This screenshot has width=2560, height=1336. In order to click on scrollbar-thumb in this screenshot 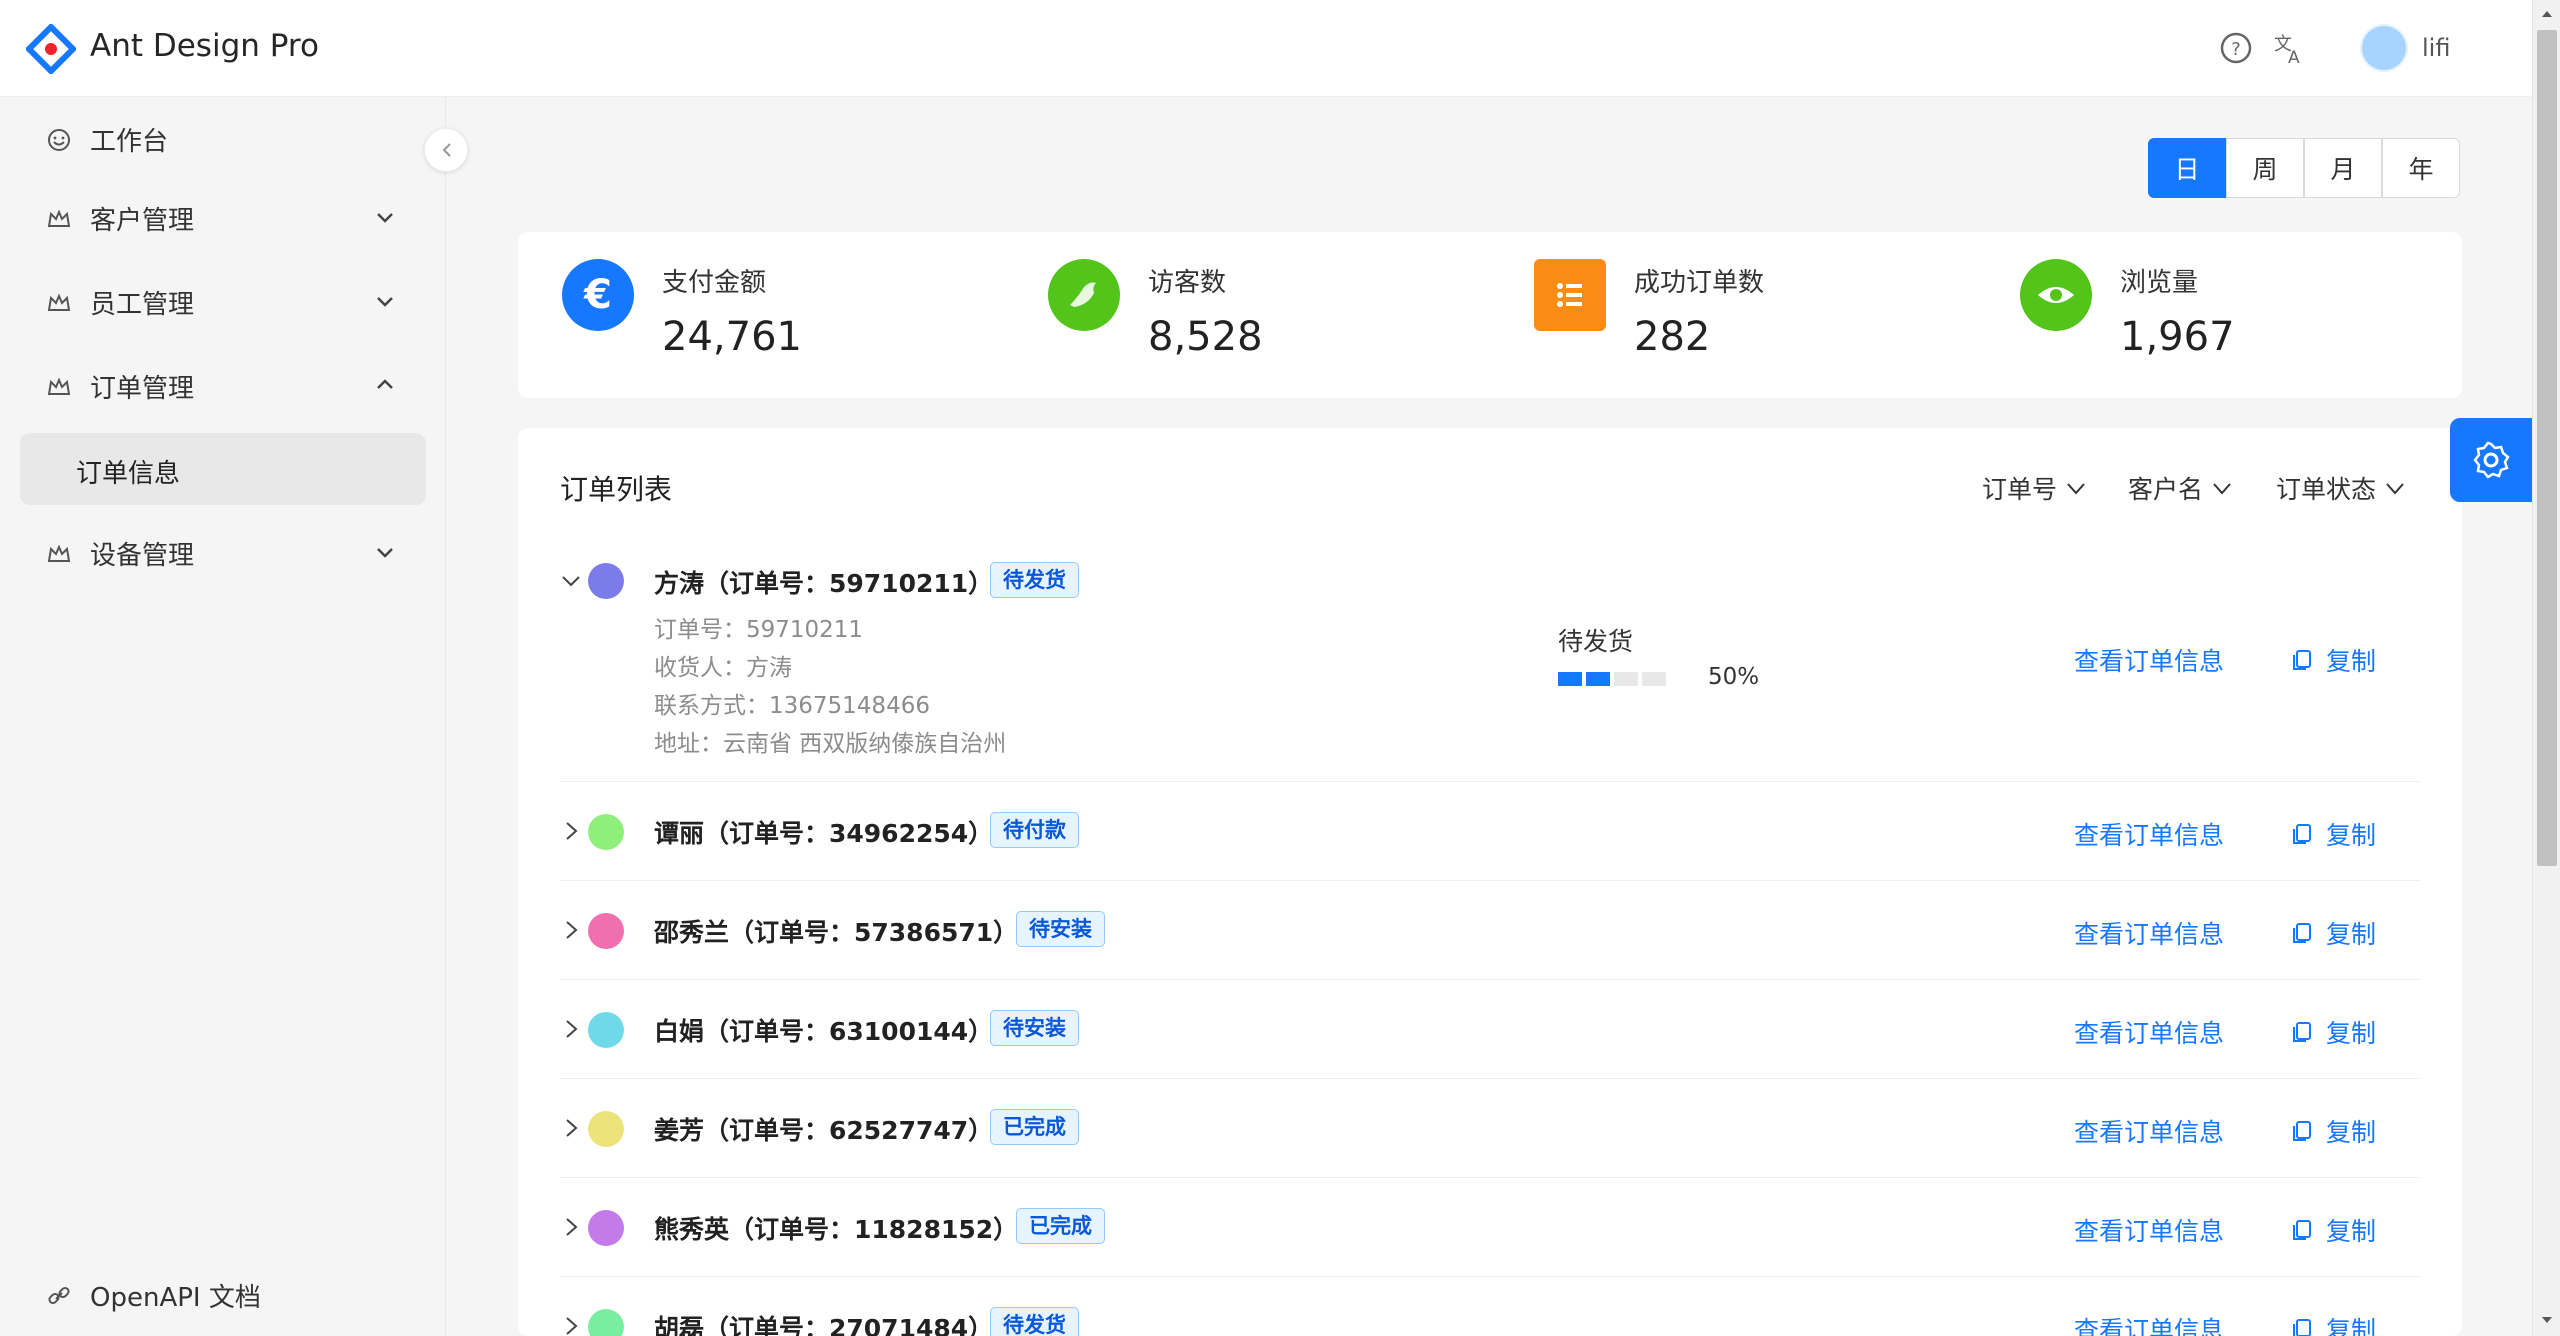, I will do `click(2547, 448)`.